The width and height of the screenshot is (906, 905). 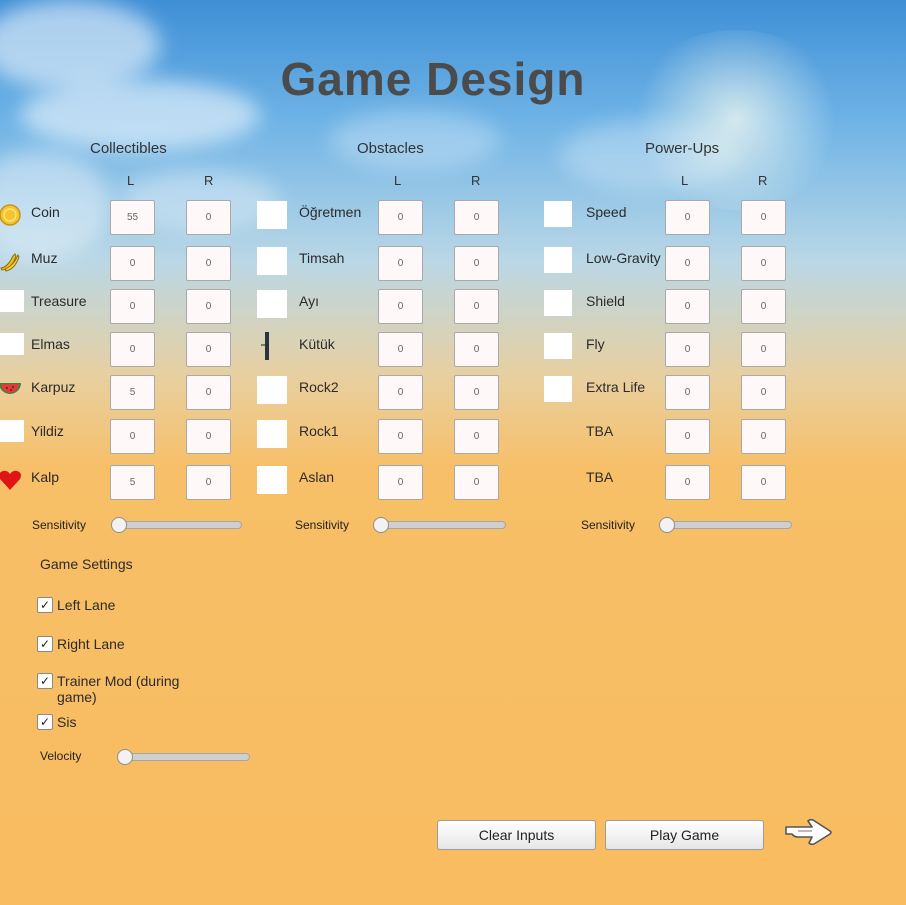 I want to click on game-settings-title: Game Settings, so click(x=86, y=564).